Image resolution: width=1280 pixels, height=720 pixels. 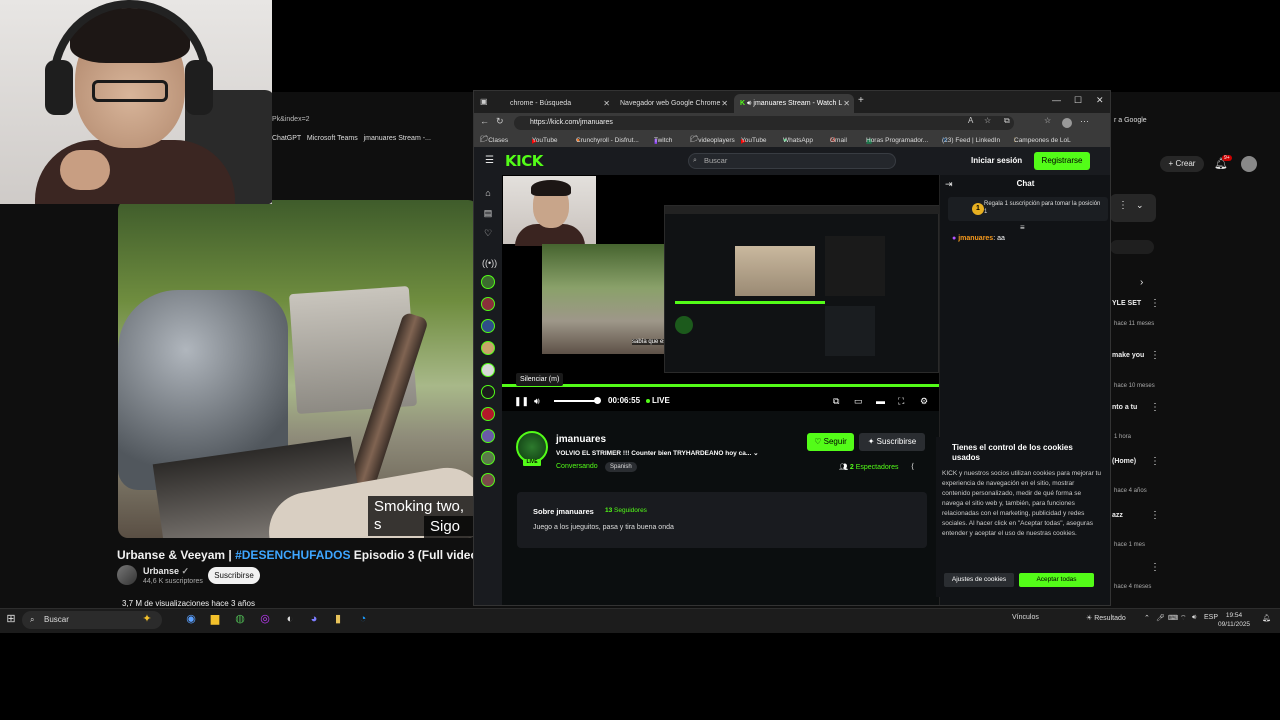 What do you see at coordinates (363, 619) in the screenshot?
I see `edge-icon: ◔` at bounding box center [363, 619].